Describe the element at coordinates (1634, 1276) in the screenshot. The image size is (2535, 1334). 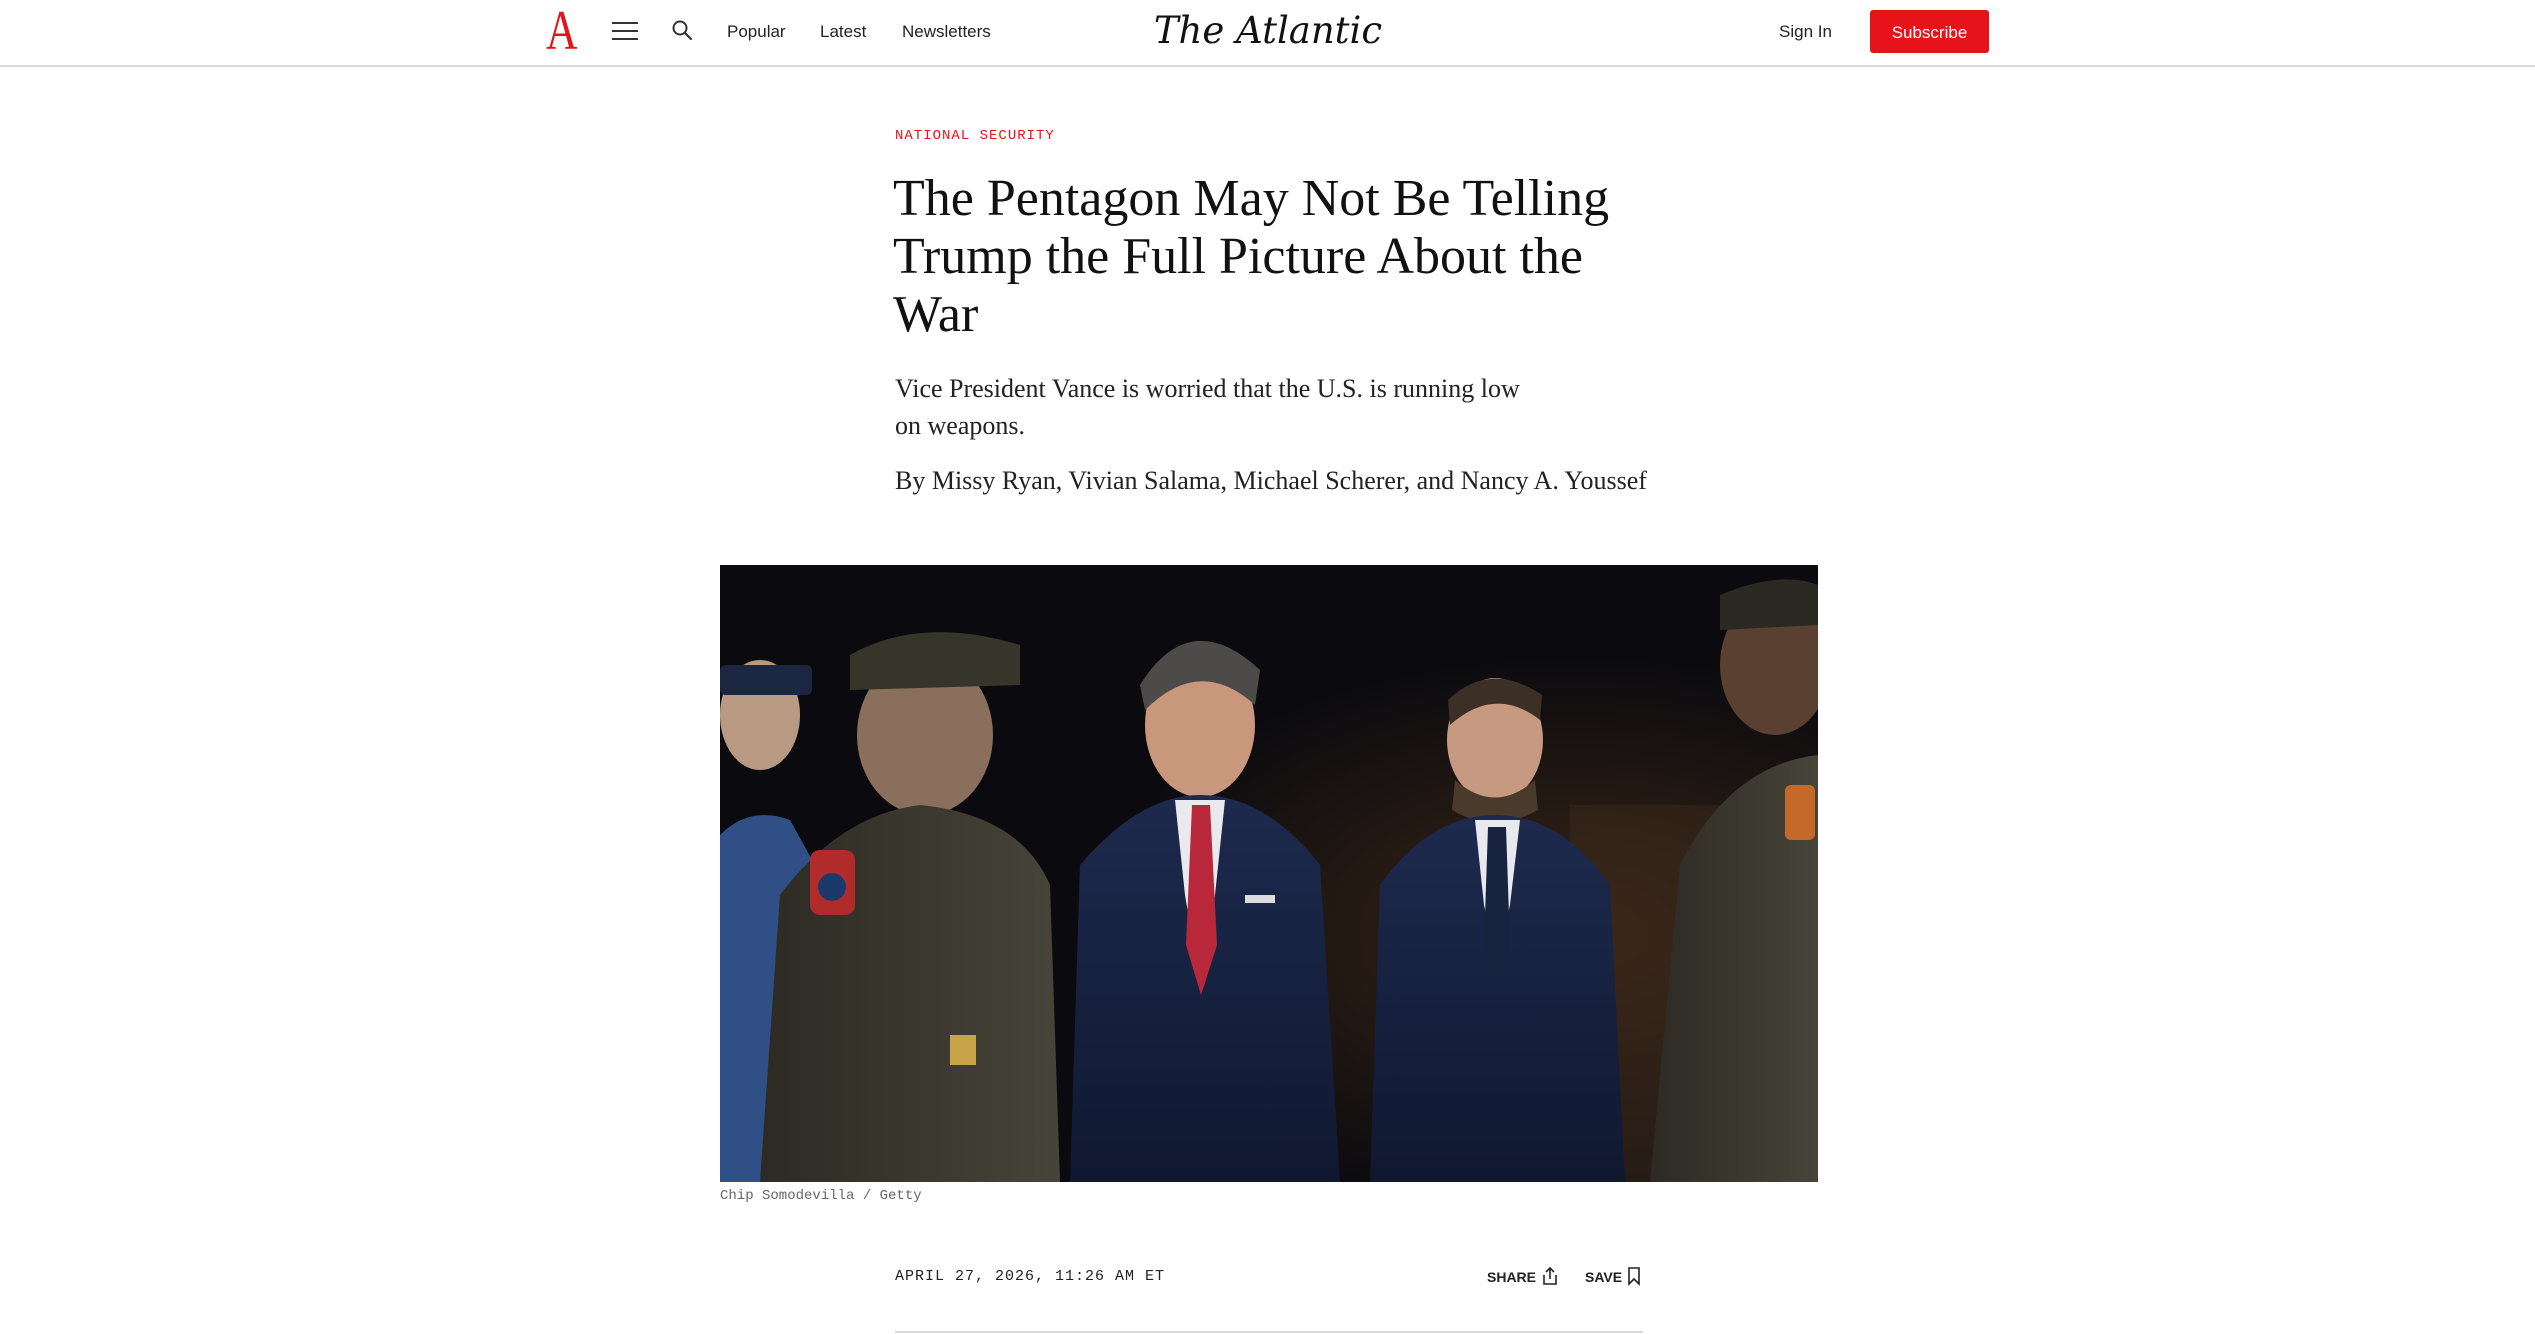
I see `bookmark-icon` at that location.